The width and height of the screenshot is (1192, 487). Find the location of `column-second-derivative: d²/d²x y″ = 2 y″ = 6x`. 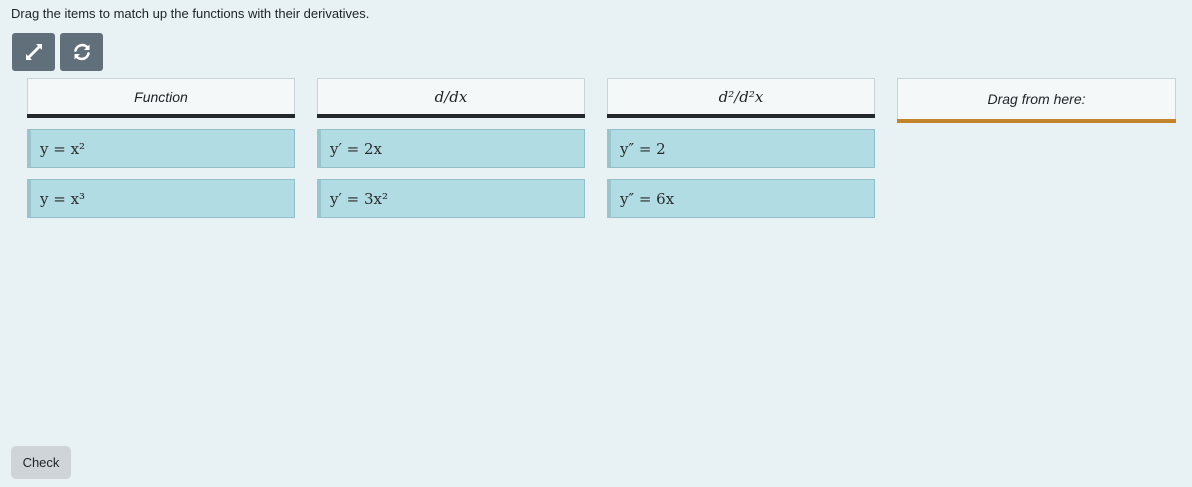

column-second-derivative: d²/d²x y″ = 2 y″ = 6x is located at coordinates (741, 148).